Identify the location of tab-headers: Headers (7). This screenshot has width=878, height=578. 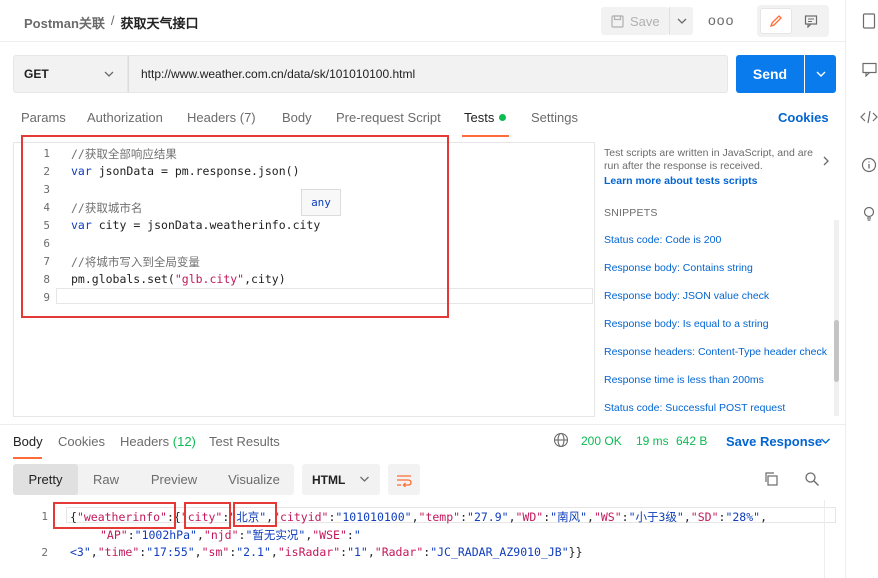
(221, 117).